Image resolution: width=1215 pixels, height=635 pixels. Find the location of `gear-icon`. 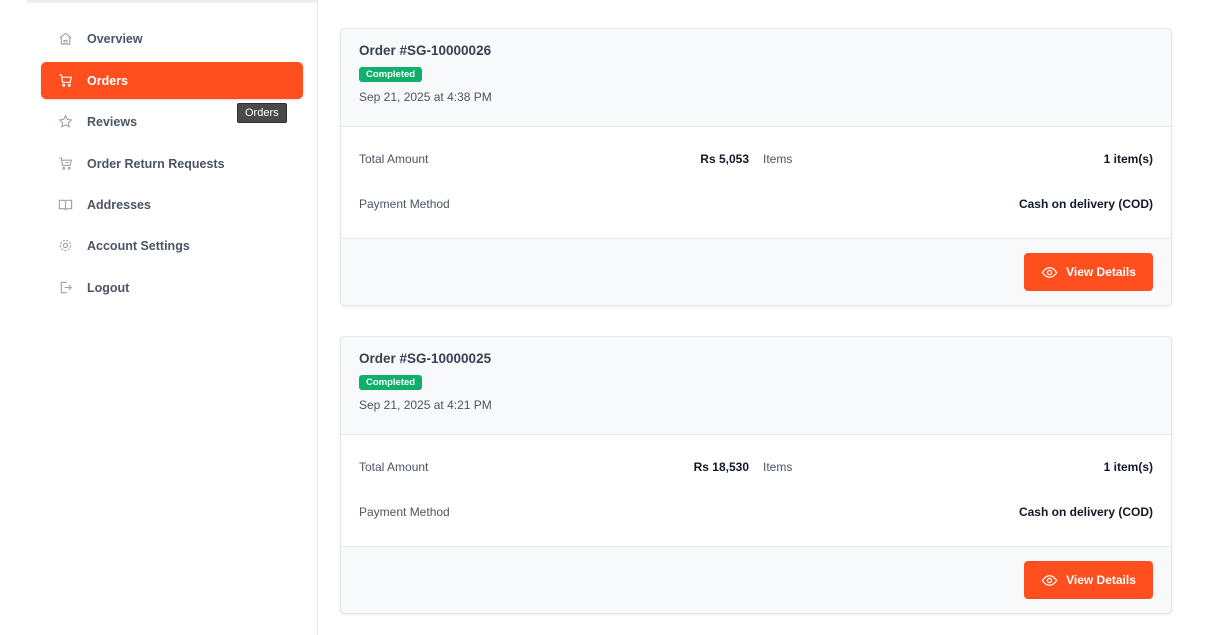

gear-icon is located at coordinates (65, 246).